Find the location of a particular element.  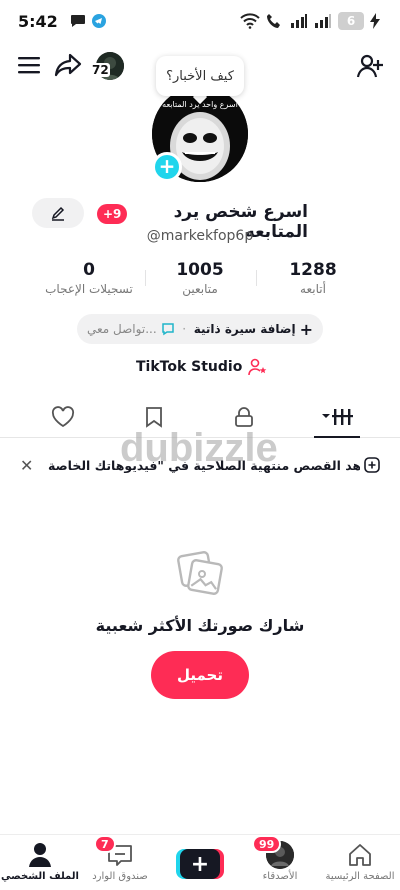

friends-badge: 99 is located at coordinates (267, 844).